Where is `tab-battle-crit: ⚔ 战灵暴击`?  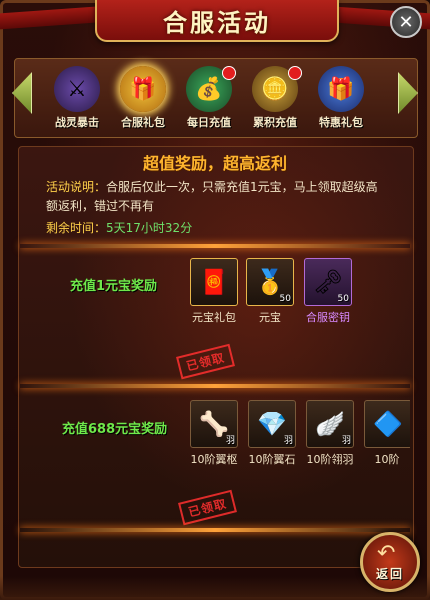 tab-battle-crit: ⚔ 战灵暴击 is located at coordinates (77, 101).